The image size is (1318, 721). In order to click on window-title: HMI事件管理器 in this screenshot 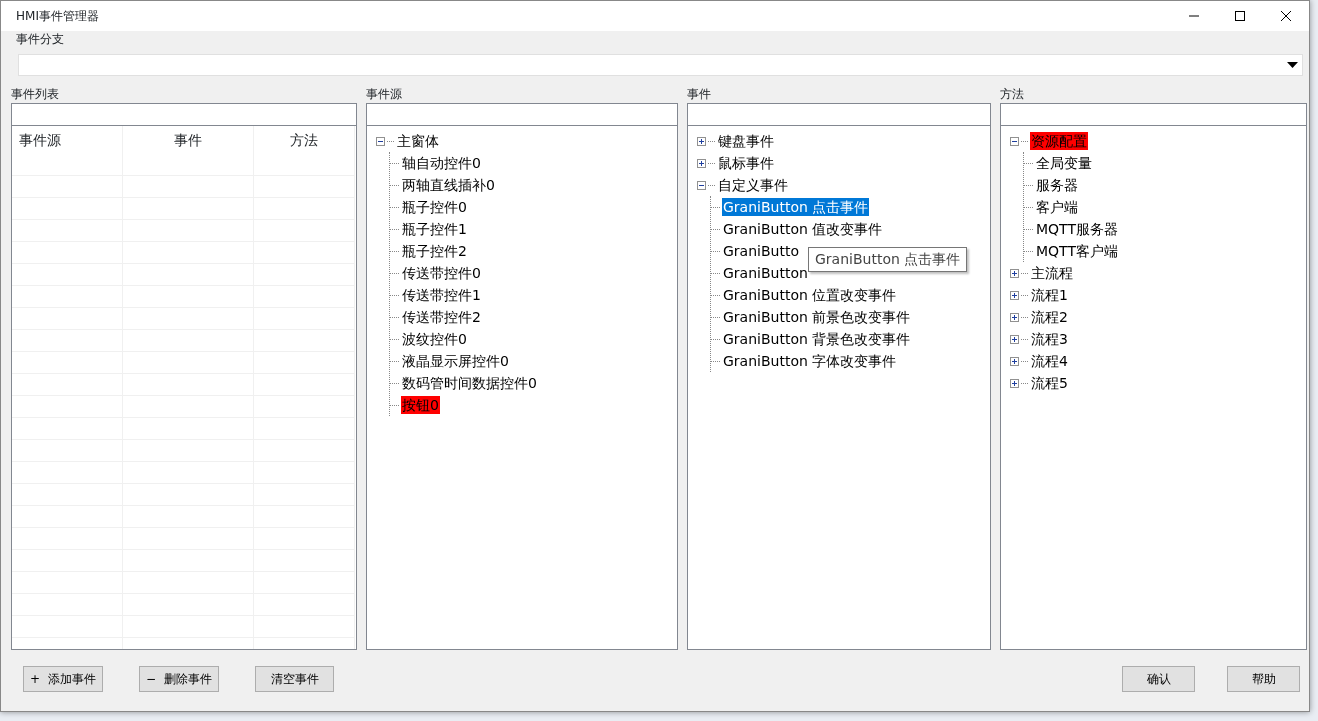, I will do `click(57, 16)`.